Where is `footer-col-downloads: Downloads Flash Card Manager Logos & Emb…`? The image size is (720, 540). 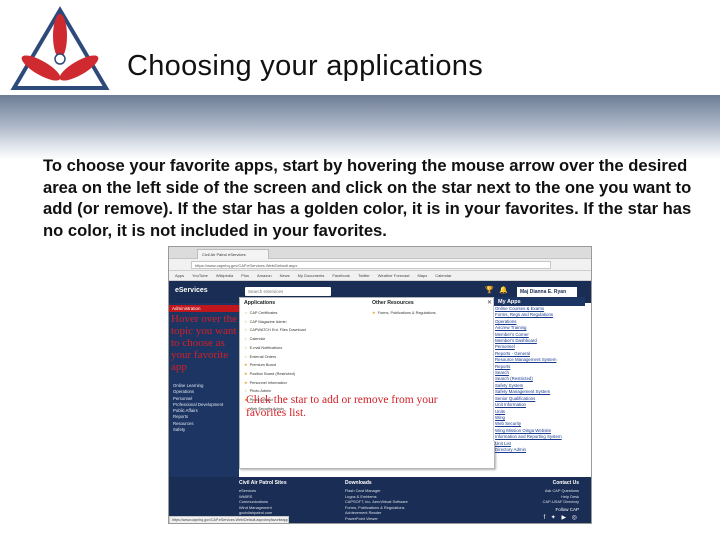
footer-col-downloads: Downloads Flash Card Manager Logos & Emb… is located at coordinates (376, 500).